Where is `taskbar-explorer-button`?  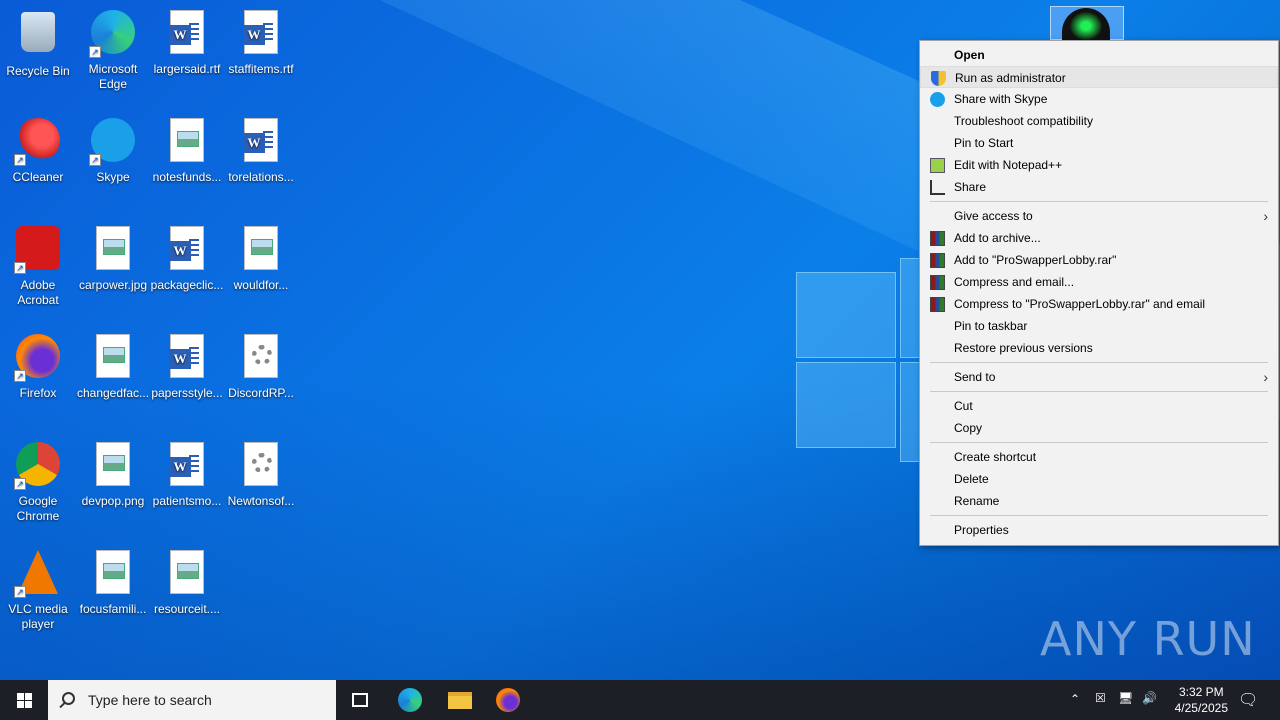
taskbar-explorer-button is located at coordinates (460, 700).